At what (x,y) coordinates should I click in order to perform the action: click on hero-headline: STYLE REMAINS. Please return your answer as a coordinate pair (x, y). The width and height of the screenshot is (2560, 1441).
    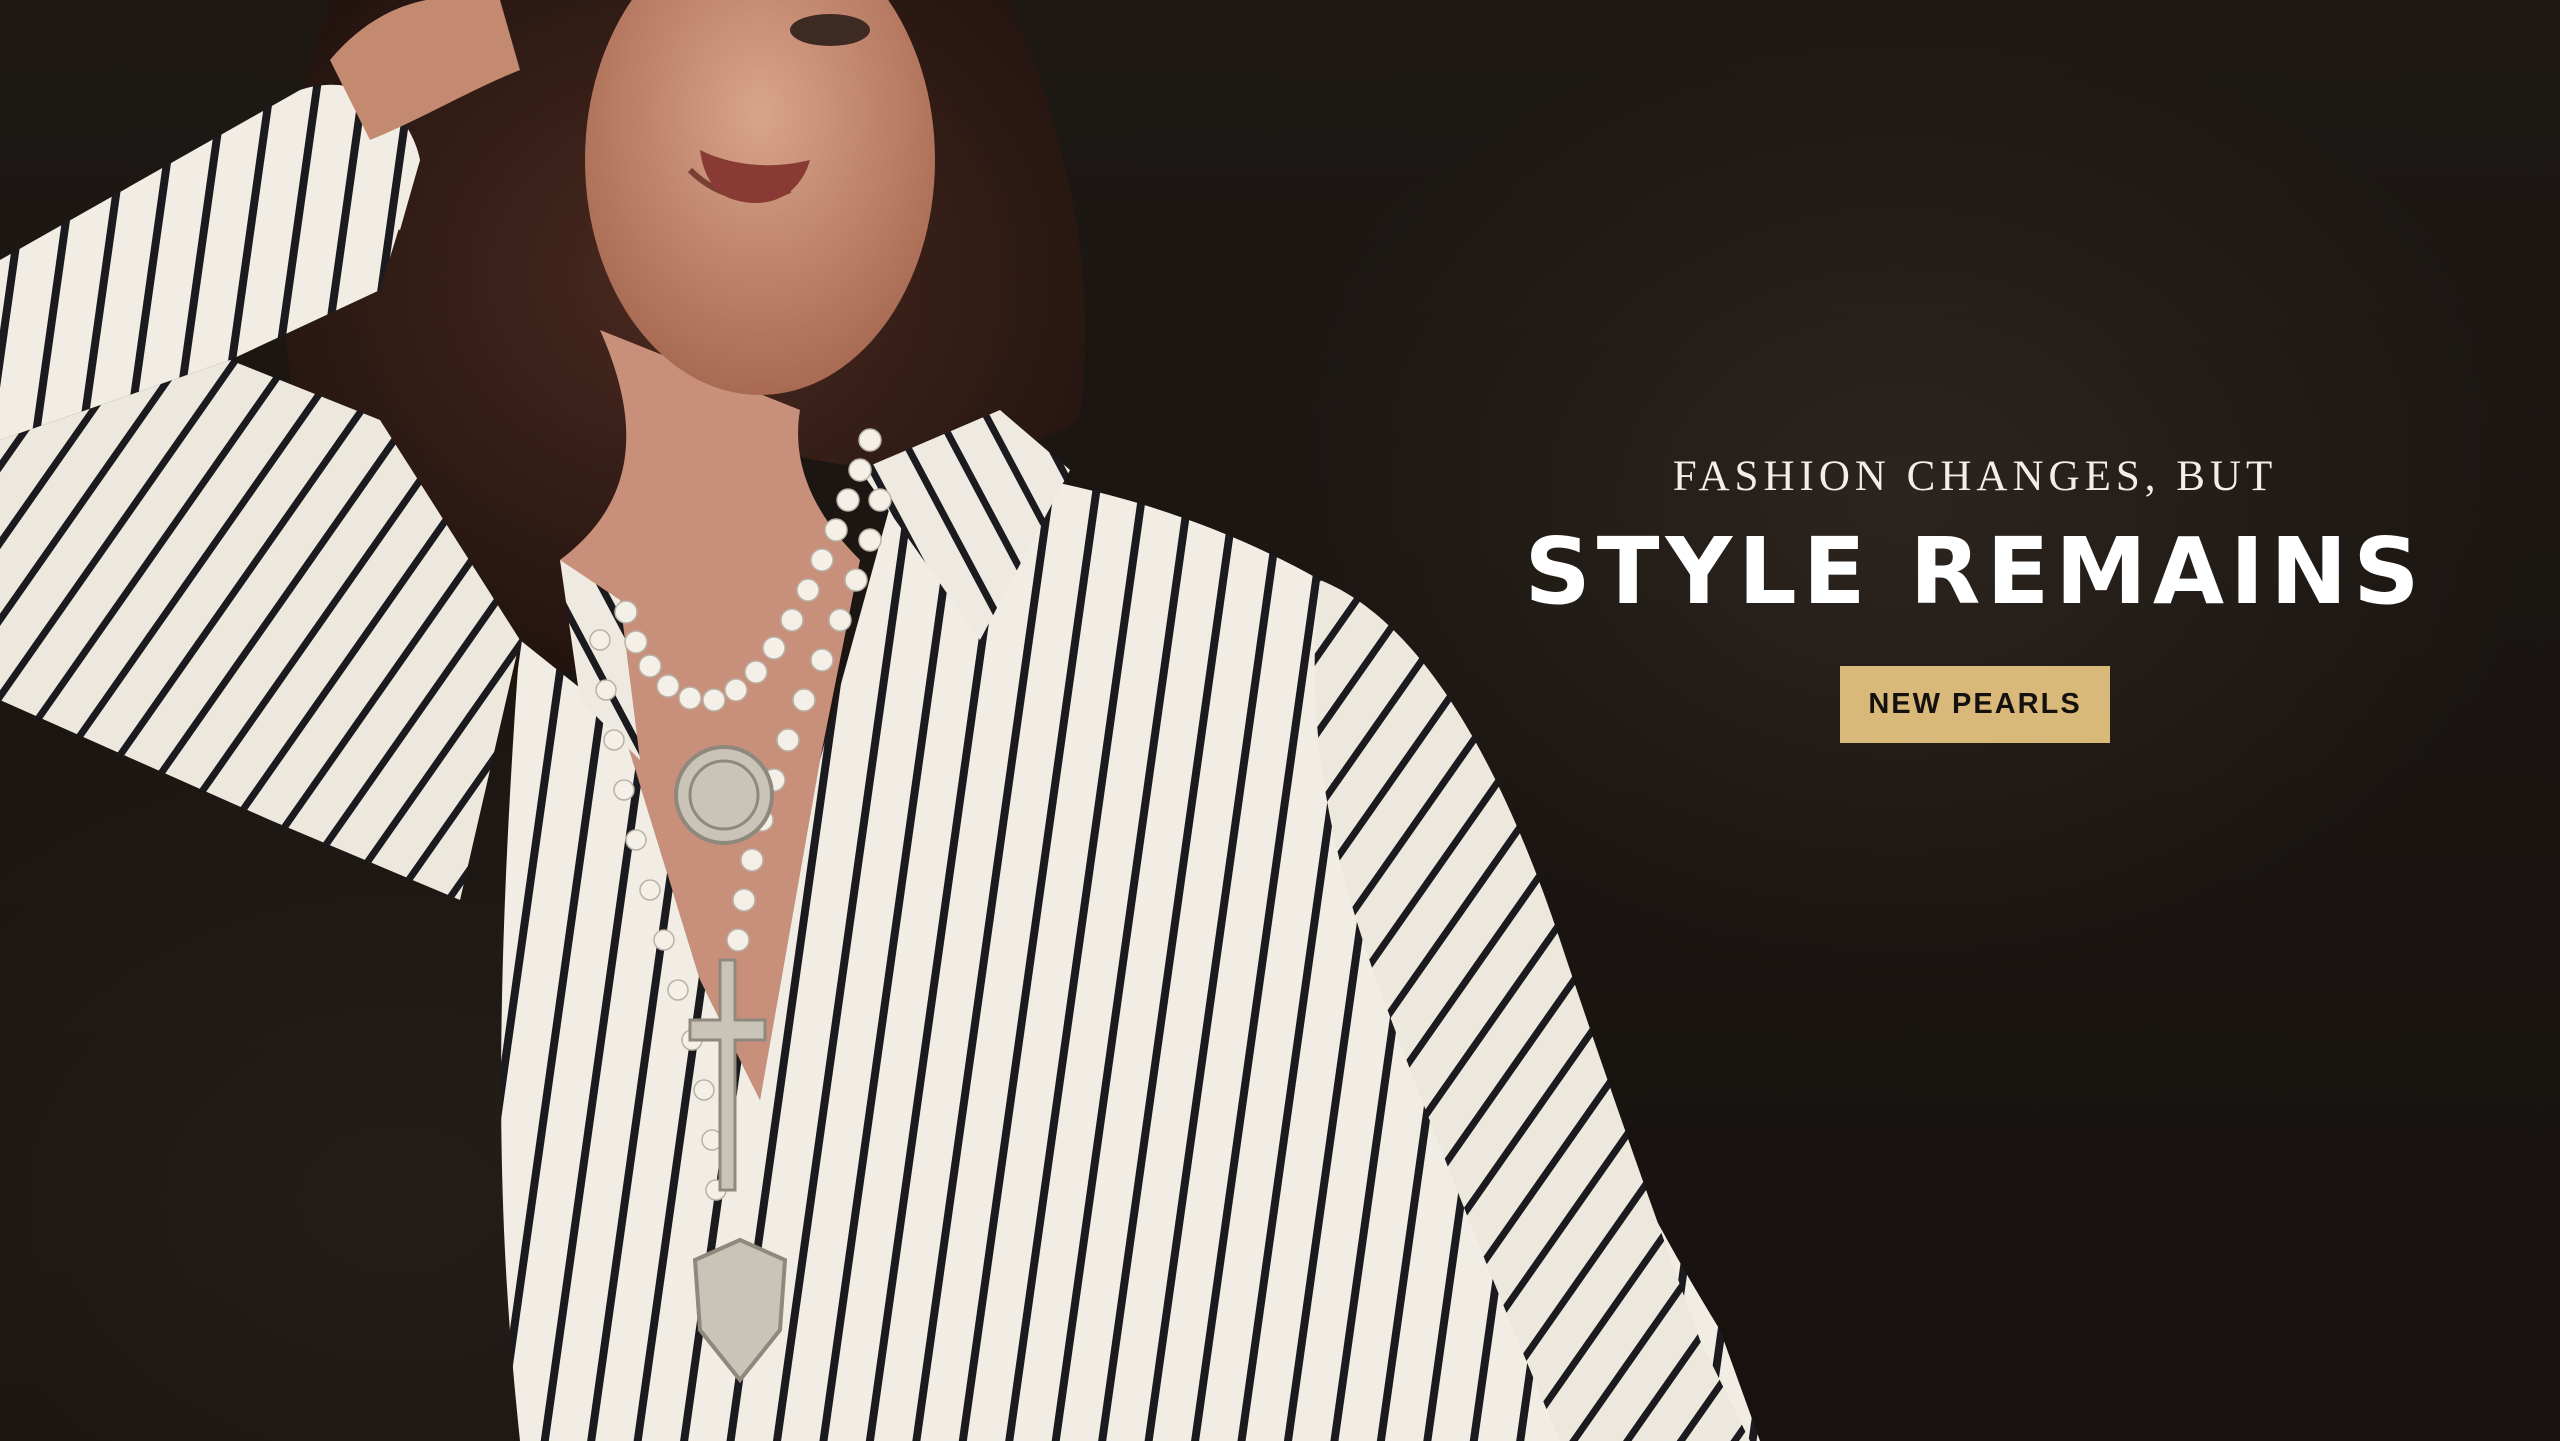
    Looking at the image, I should click on (1975, 571).